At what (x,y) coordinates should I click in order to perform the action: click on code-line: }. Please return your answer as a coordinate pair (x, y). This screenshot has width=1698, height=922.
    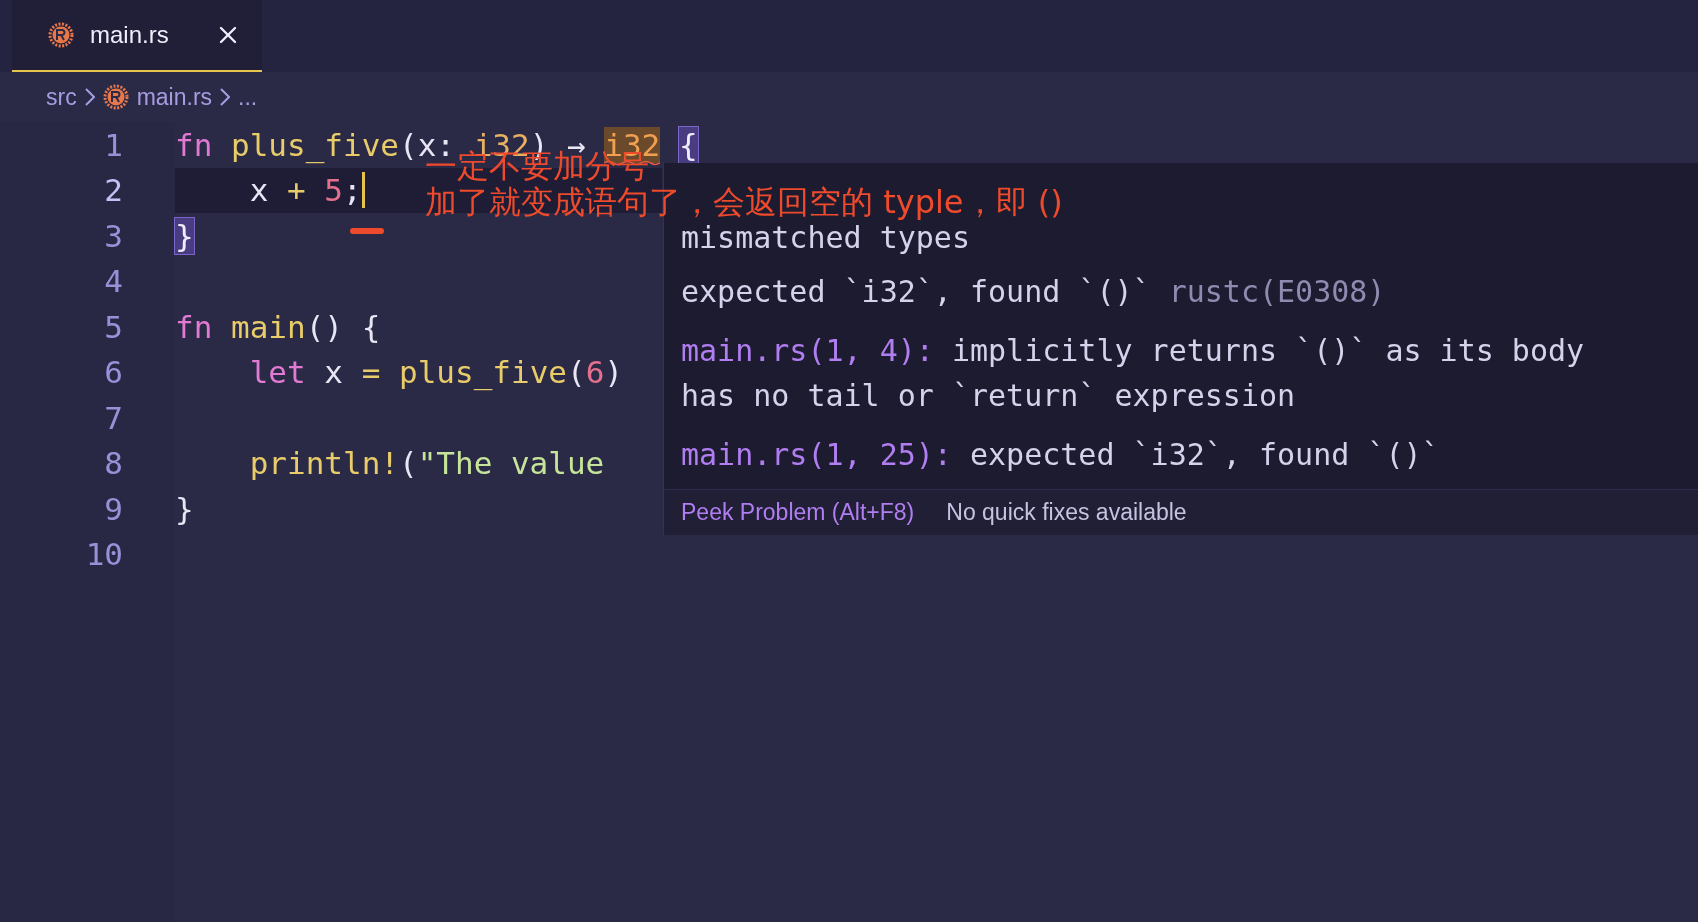
    Looking at the image, I should click on (184, 509).